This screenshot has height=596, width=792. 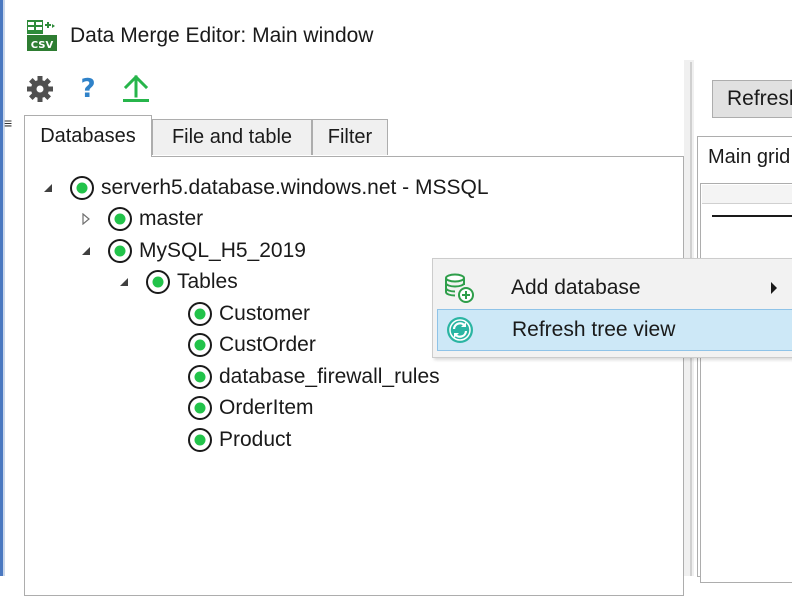 I want to click on tree-node-server: serverh5.database.windows.net - MSSQL, so click(x=265, y=188).